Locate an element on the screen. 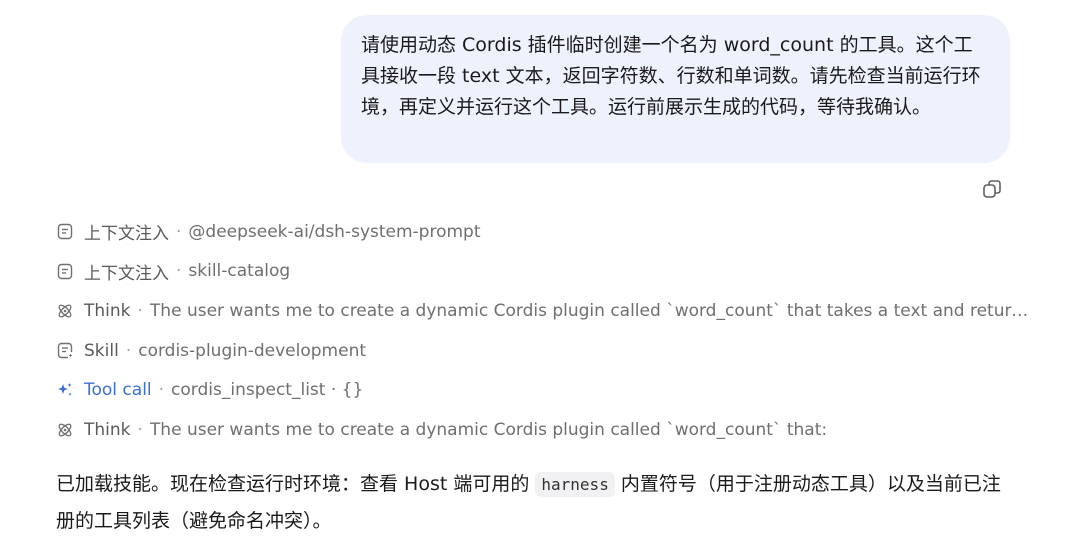  step-detail: cordis_inspect_list · {} is located at coordinates (267, 390).